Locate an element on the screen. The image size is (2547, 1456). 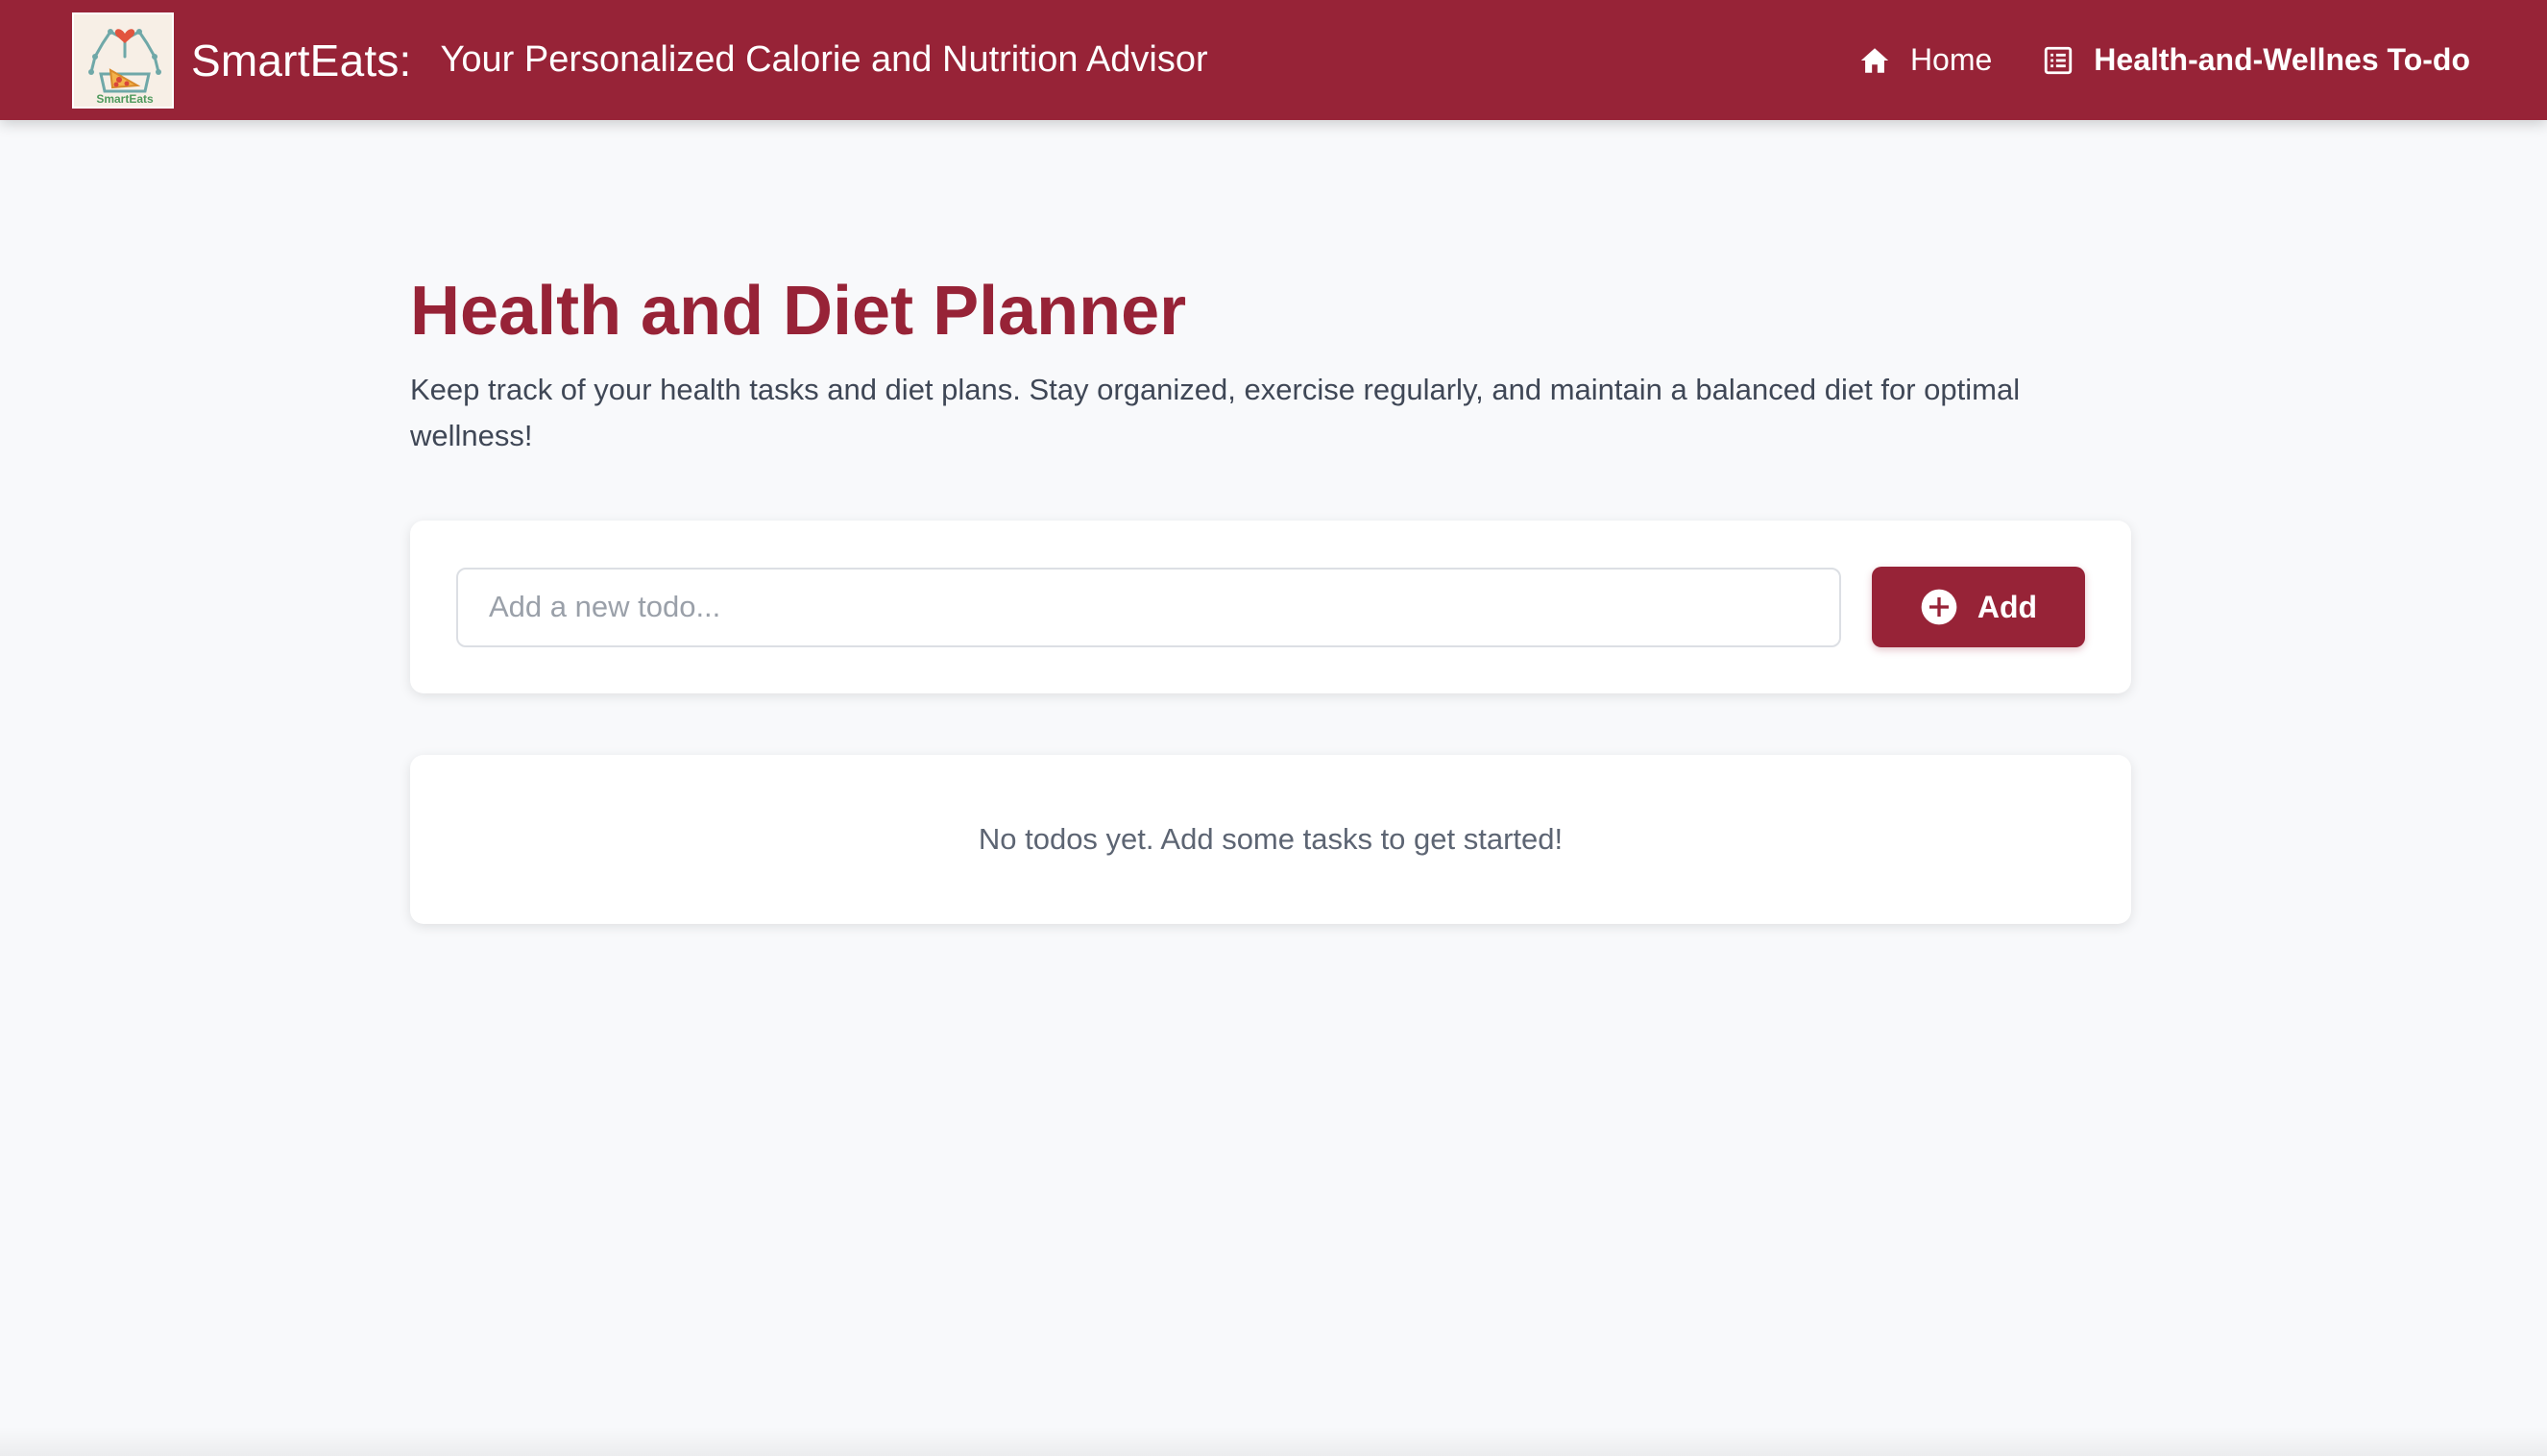
add-todo-button: Add is located at coordinates (1979, 607).